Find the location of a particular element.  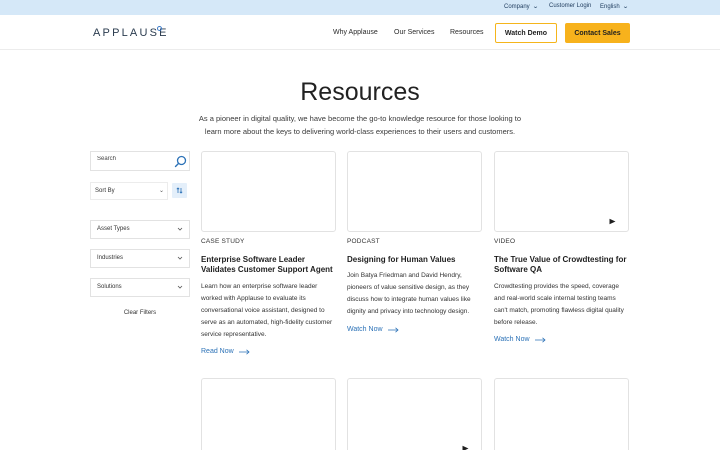

language-menu: English ⌄ is located at coordinates (614, 7).